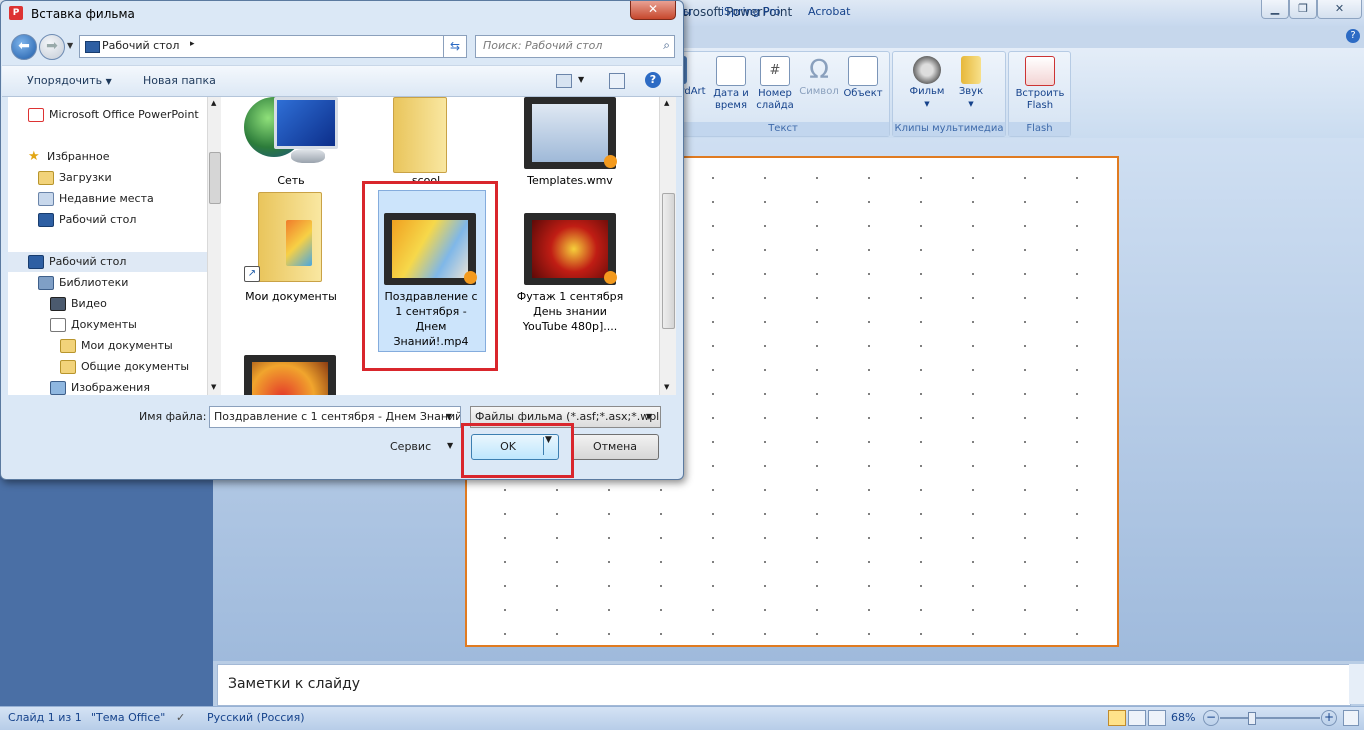 The image size is (1364, 730). What do you see at coordinates (83, 14) in the screenshot?
I see `dialog-title: Вставка фильма` at bounding box center [83, 14].